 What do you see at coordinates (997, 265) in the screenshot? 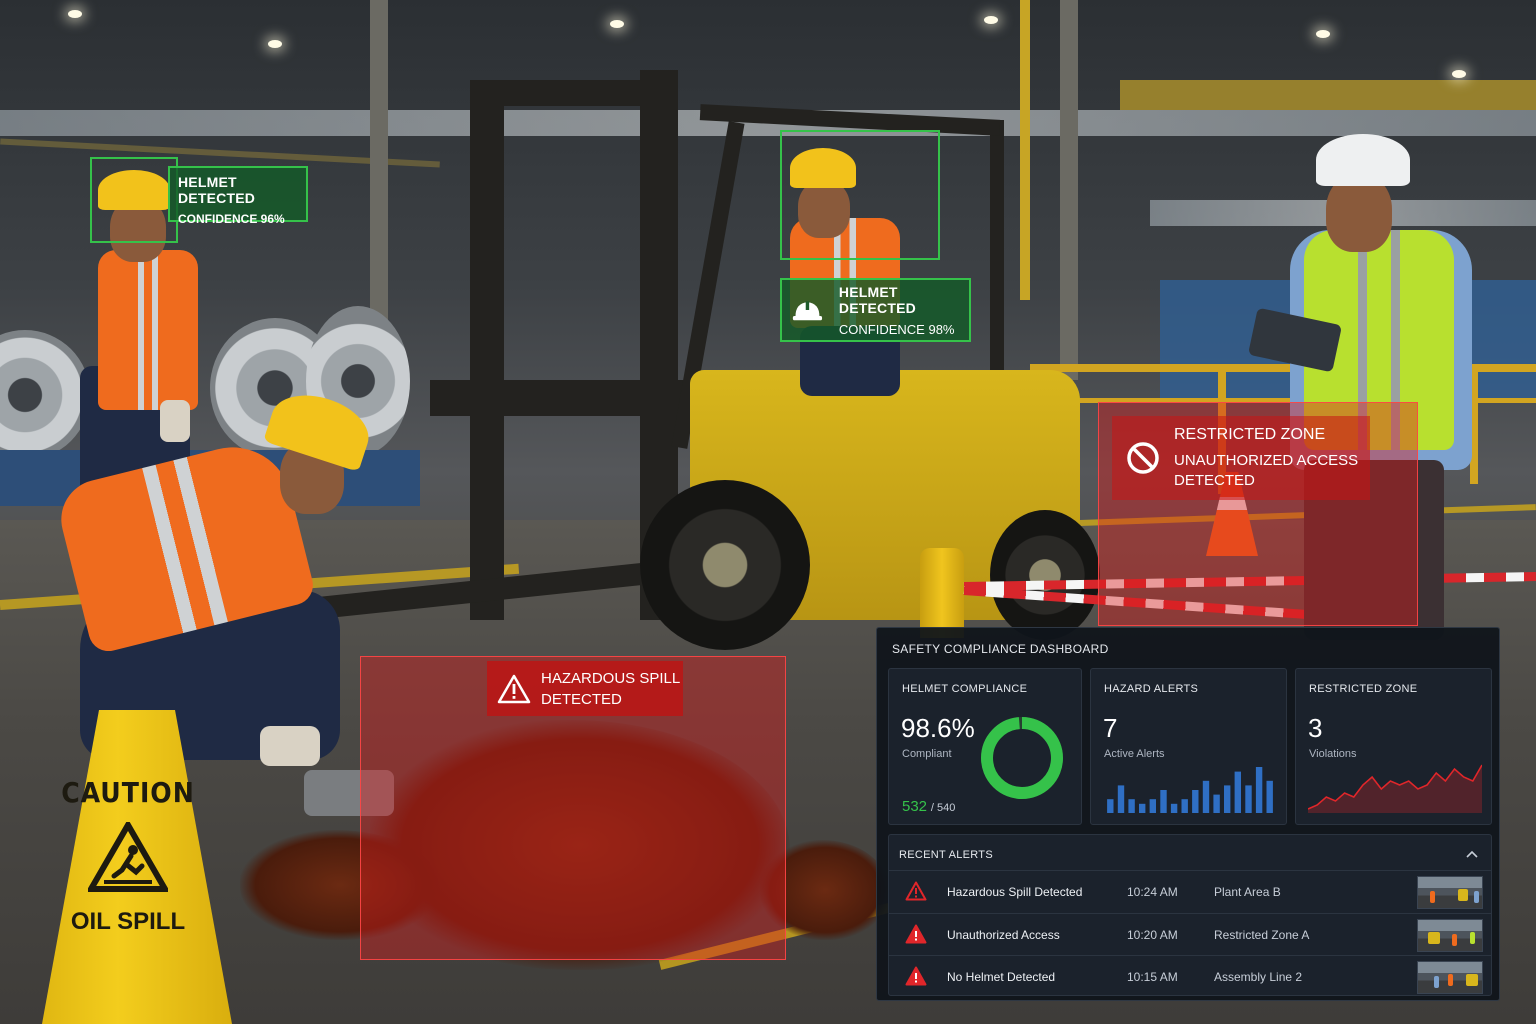
I see `overhead-guard-post` at bounding box center [997, 265].